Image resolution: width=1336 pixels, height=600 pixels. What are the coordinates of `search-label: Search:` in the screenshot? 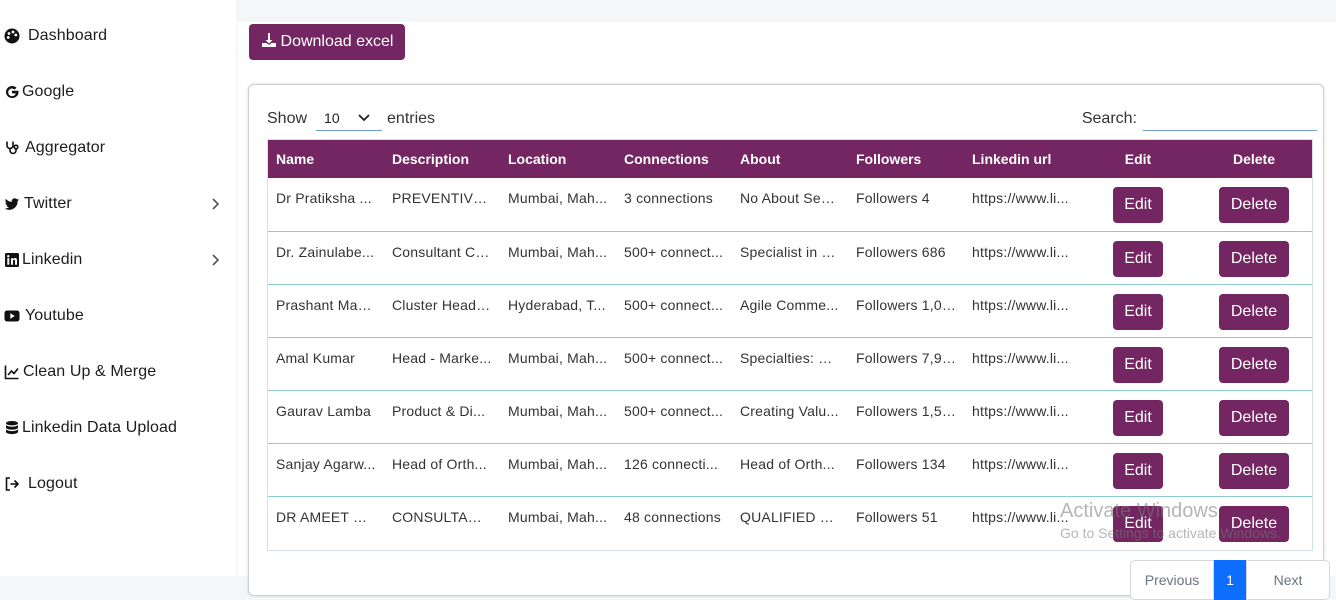 It's located at (1109, 118).